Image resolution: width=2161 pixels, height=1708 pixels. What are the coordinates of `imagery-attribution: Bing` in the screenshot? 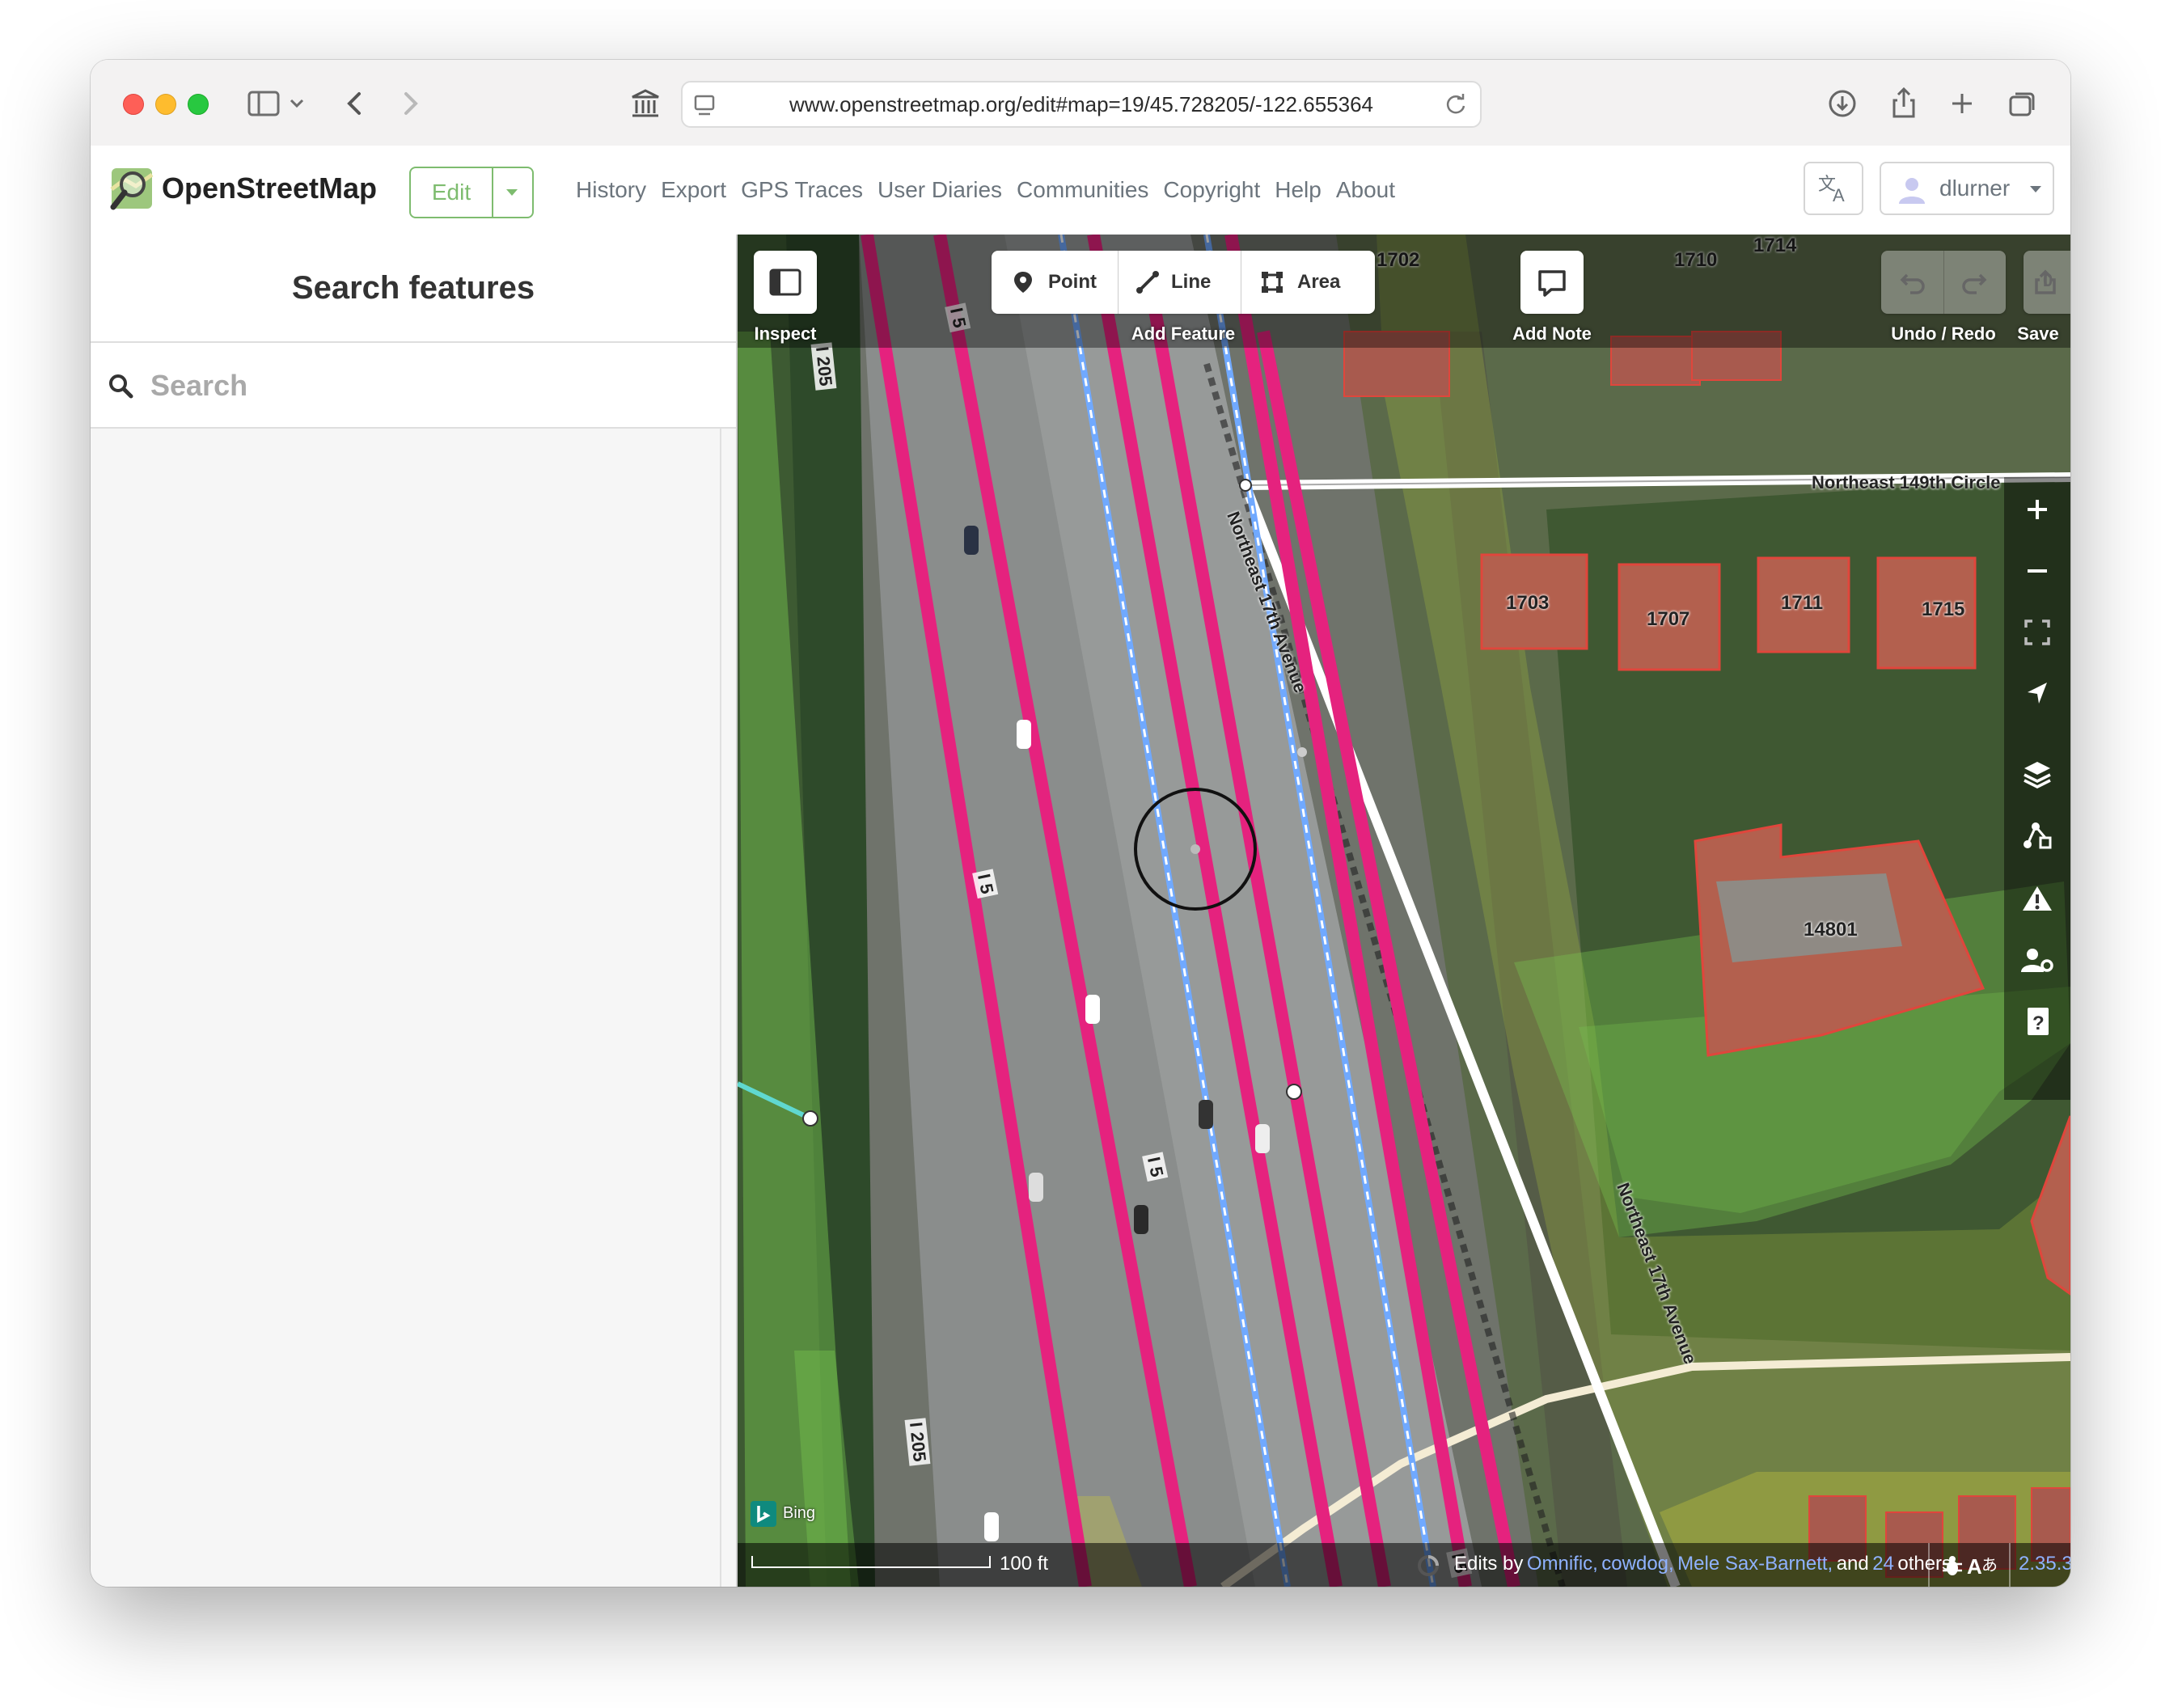 It's located at (787, 1514).